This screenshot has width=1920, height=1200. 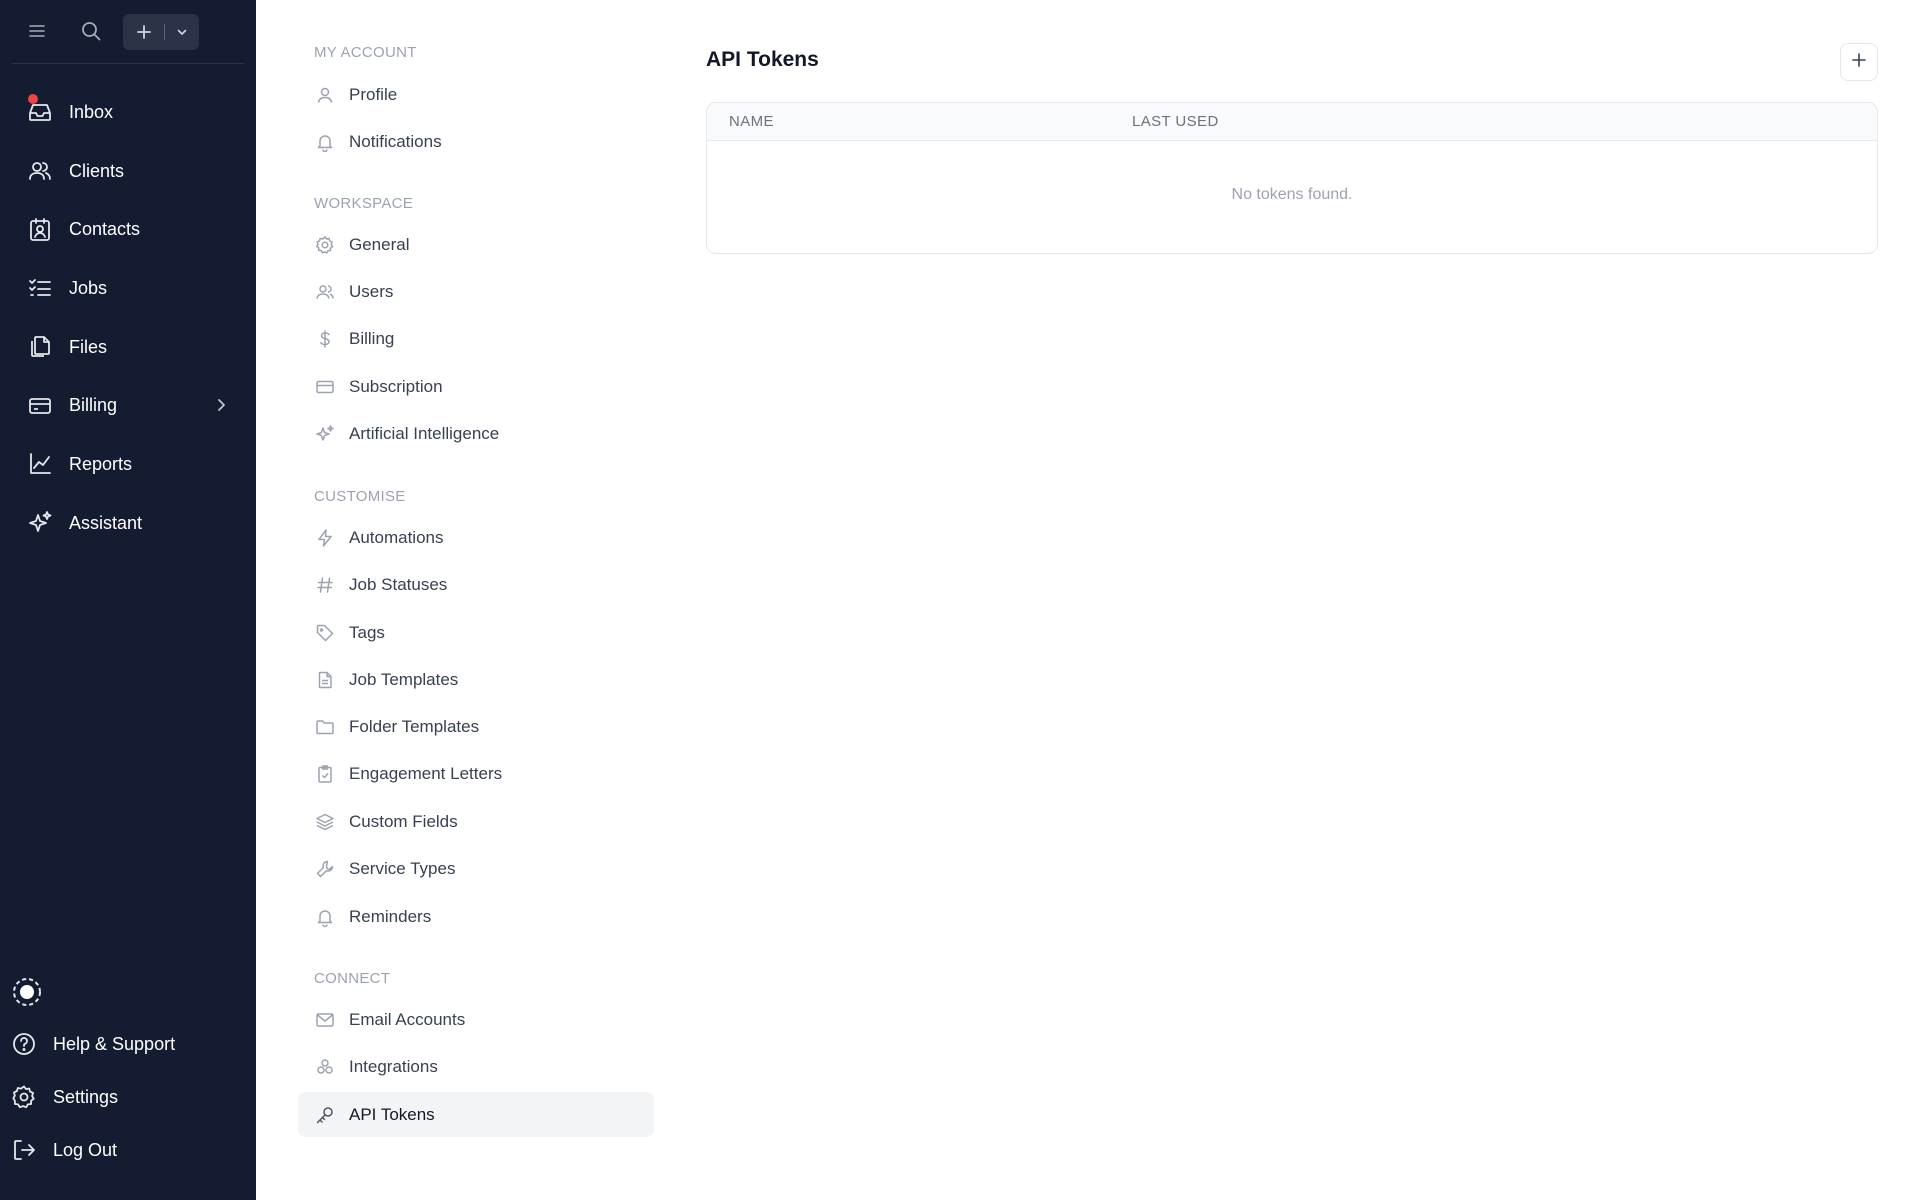 What do you see at coordinates (325, 869) in the screenshot?
I see `wrench-icon` at bounding box center [325, 869].